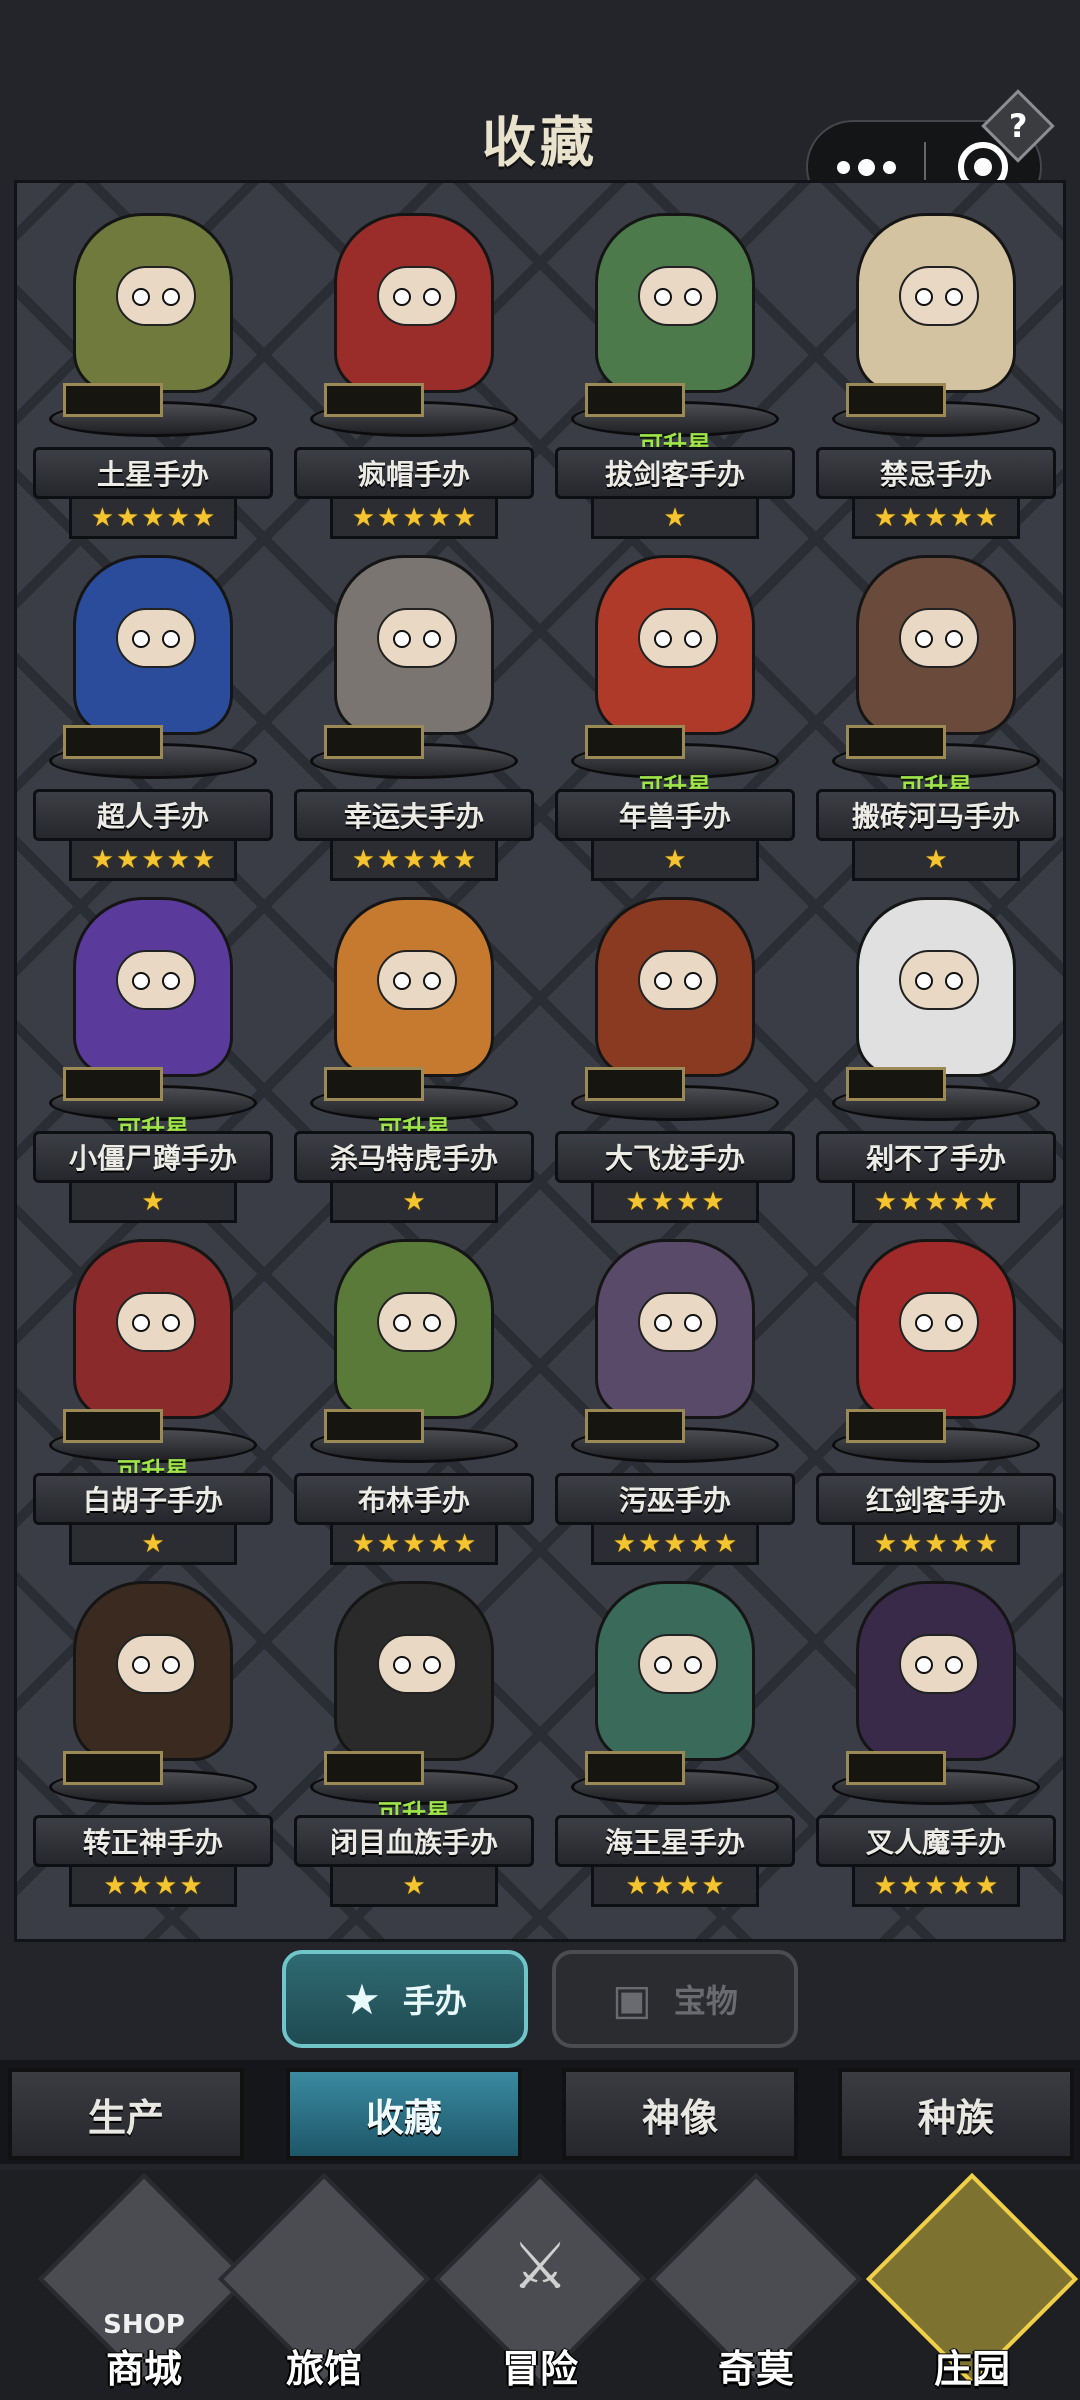  I want to click on bottom-manor: 庄园, so click(972, 2286).